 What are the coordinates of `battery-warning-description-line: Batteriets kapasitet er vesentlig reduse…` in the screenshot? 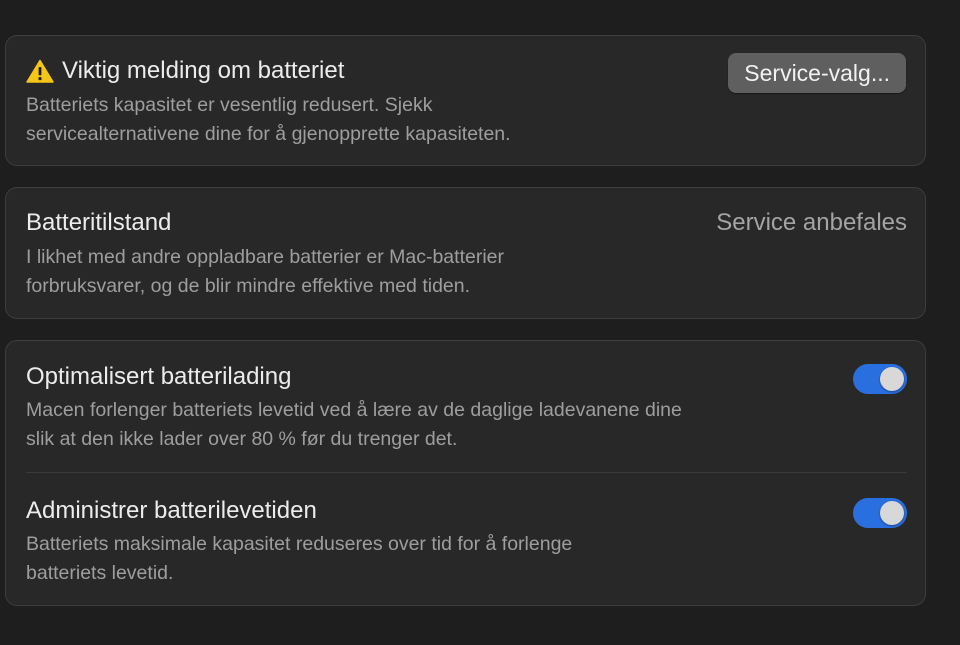 It's located at (229, 105).